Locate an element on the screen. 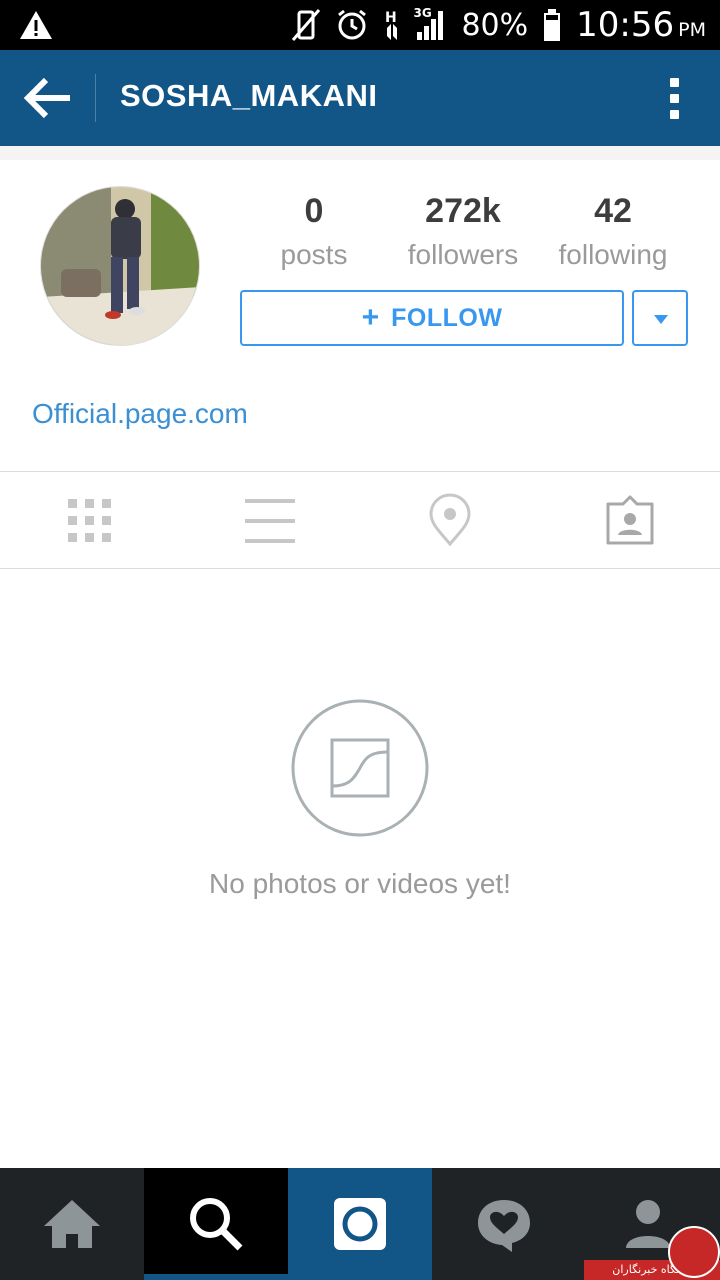 The width and height of the screenshot is (720, 1280). plus-icon: + is located at coordinates (370, 317).